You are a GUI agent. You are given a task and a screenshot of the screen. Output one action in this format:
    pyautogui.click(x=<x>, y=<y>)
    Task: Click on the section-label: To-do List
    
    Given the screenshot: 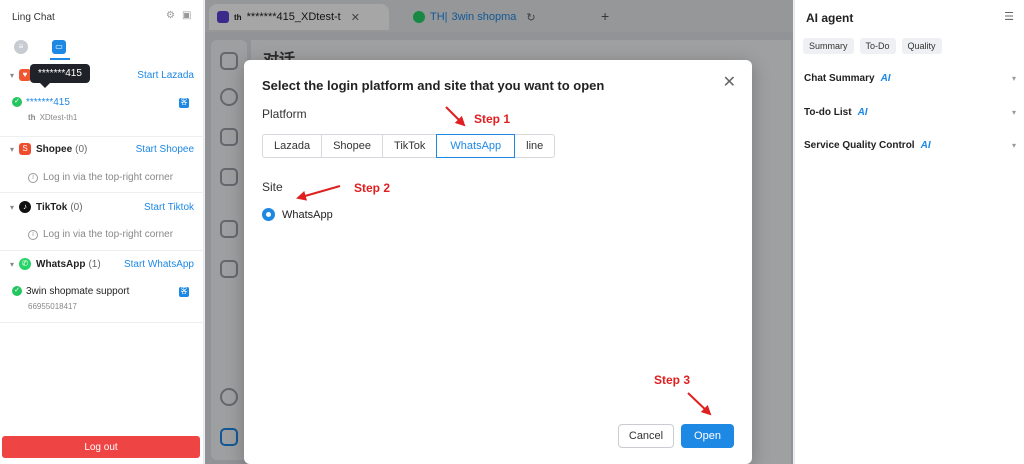 What is the action you would take?
    pyautogui.click(x=828, y=112)
    